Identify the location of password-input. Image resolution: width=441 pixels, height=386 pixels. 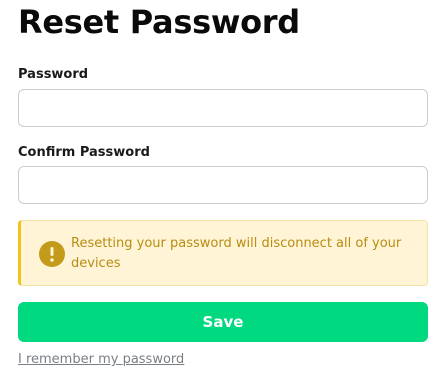
(223, 108).